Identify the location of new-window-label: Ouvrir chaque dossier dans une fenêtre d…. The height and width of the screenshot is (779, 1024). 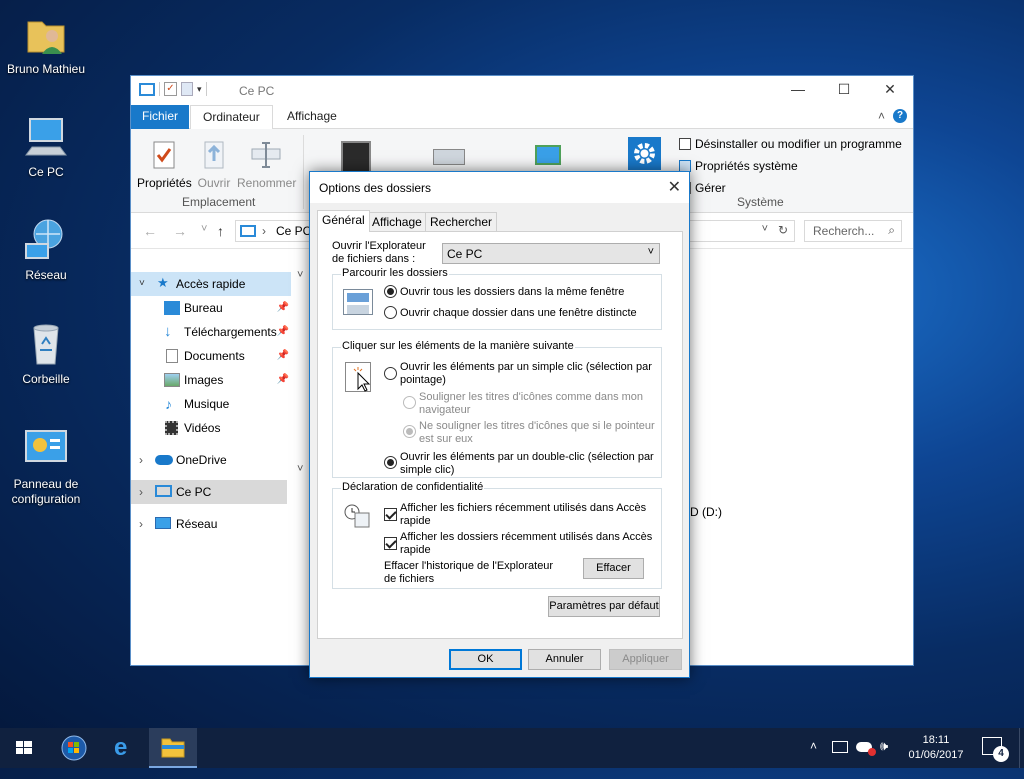
(518, 313).